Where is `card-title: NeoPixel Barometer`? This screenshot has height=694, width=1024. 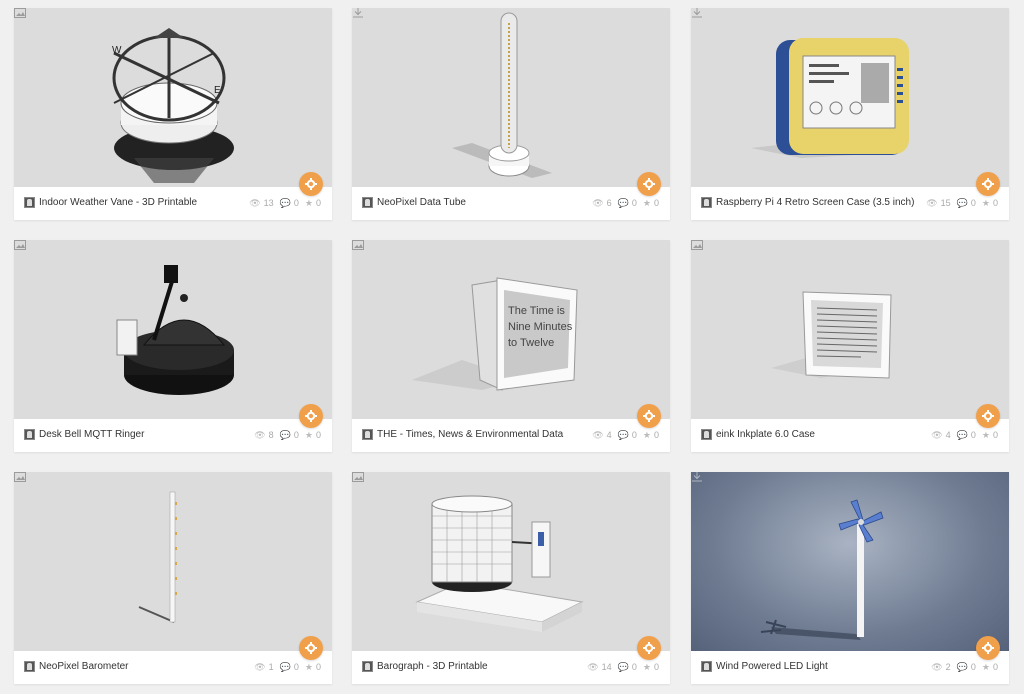
card-title: NeoPixel Barometer is located at coordinates (83, 667).